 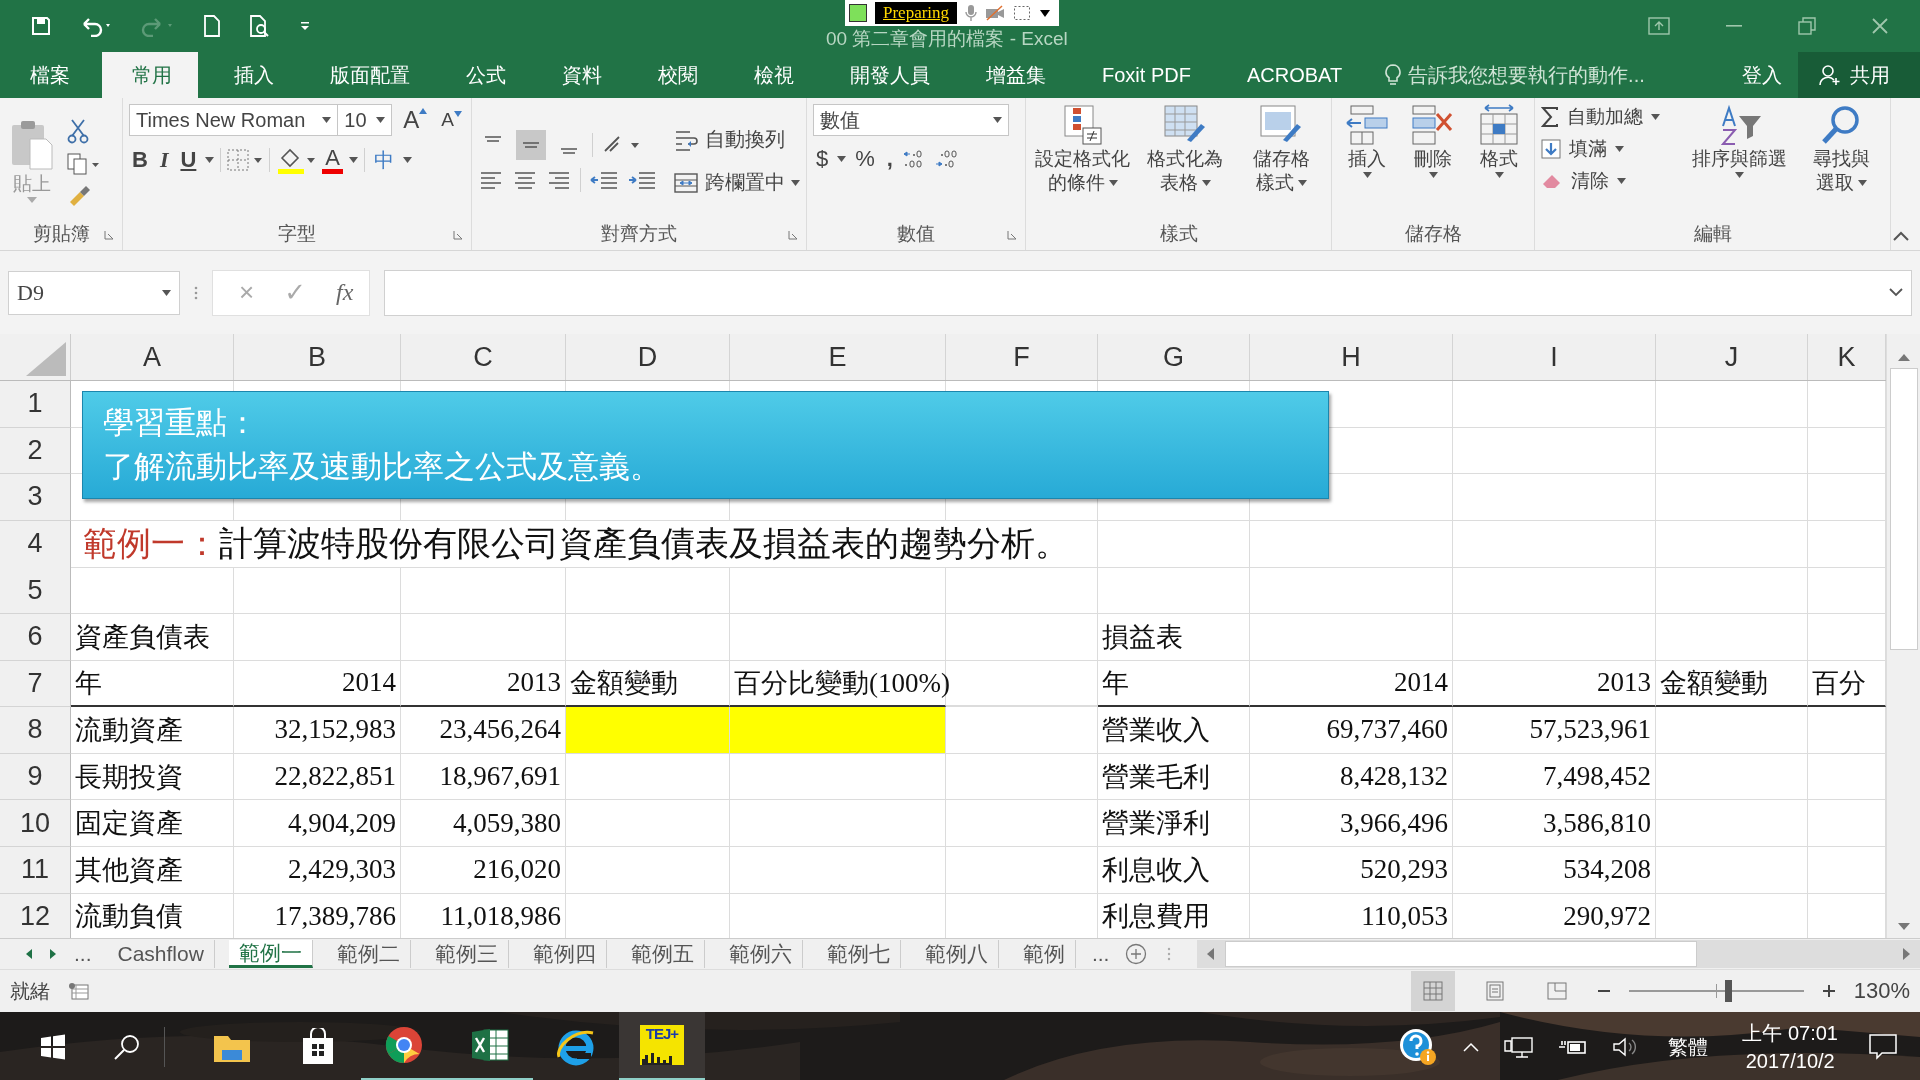 What do you see at coordinates (1558, 954) in the screenshot?
I see `horizontal-scrollbar` at bounding box center [1558, 954].